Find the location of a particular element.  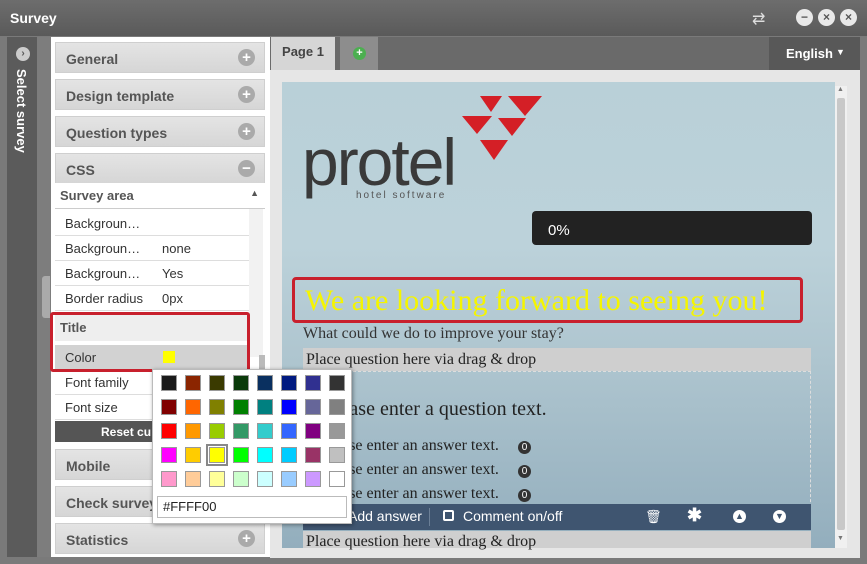

properties-scrollbar is located at coordinates (256, 283).